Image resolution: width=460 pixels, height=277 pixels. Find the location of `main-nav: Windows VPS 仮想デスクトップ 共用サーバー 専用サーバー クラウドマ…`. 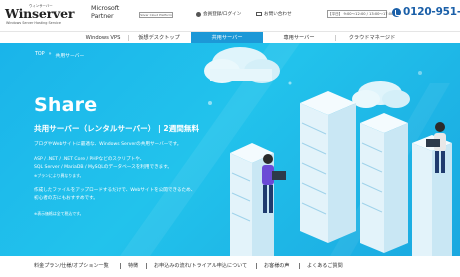

main-nav: Windows VPS 仮想デスクトップ 共用サーバー 専用サーバー クラウドマ… is located at coordinates (230, 37).